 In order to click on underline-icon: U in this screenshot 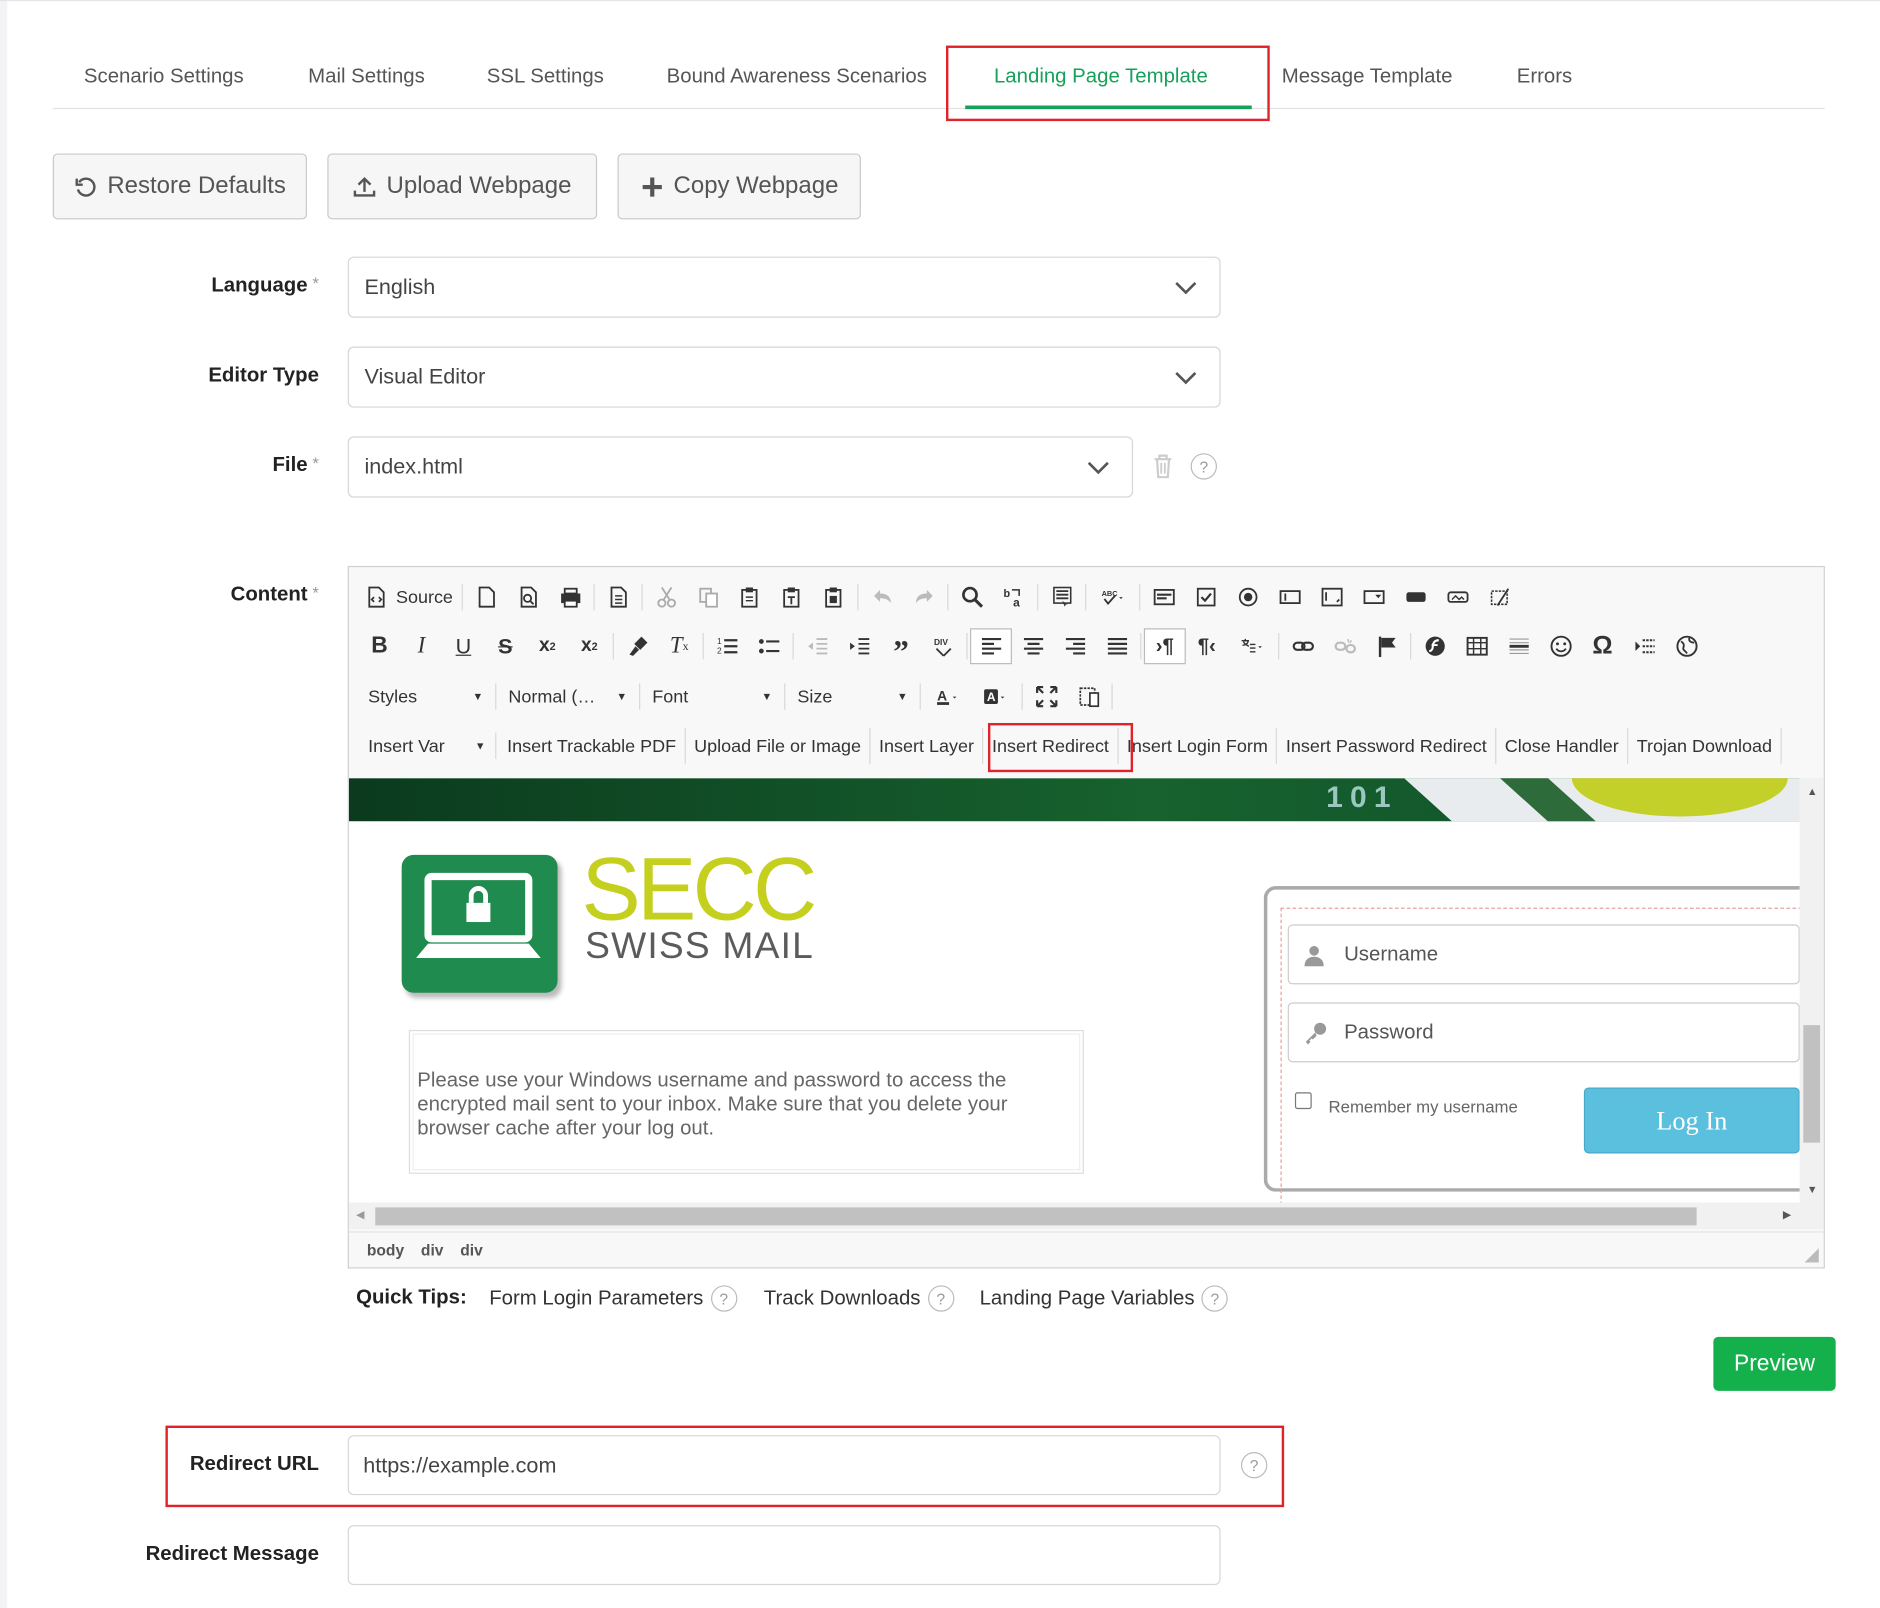, I will do `click(463, 646)`.